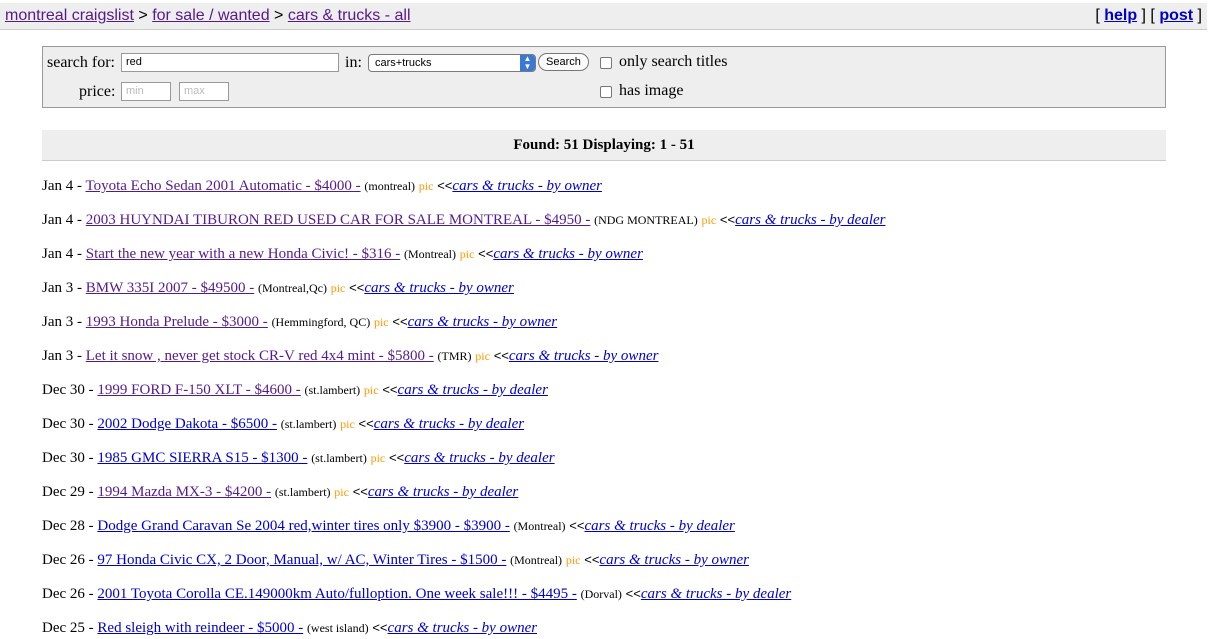 The image size is (1213, 639). What do you see at coordinates (69, 15) in the screenshot?
I see `breadcrumb-montreal-craigslist: montreal craigslist` at bounding box center [69, 15].